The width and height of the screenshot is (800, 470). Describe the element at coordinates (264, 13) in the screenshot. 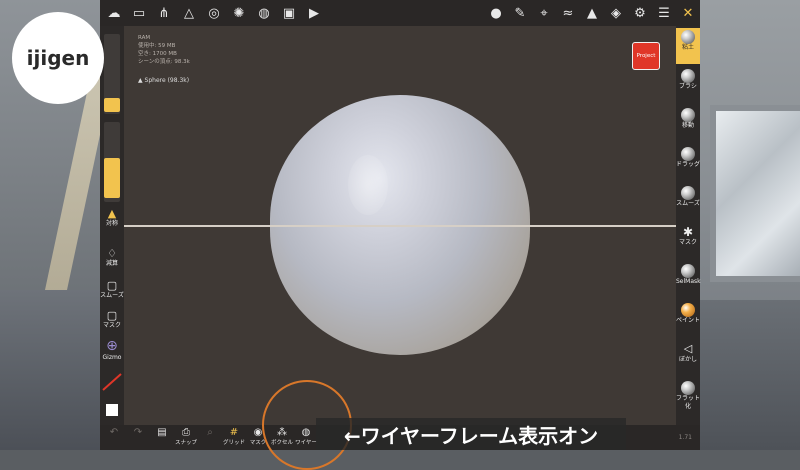

I see `material-icon: ◍` at that location.